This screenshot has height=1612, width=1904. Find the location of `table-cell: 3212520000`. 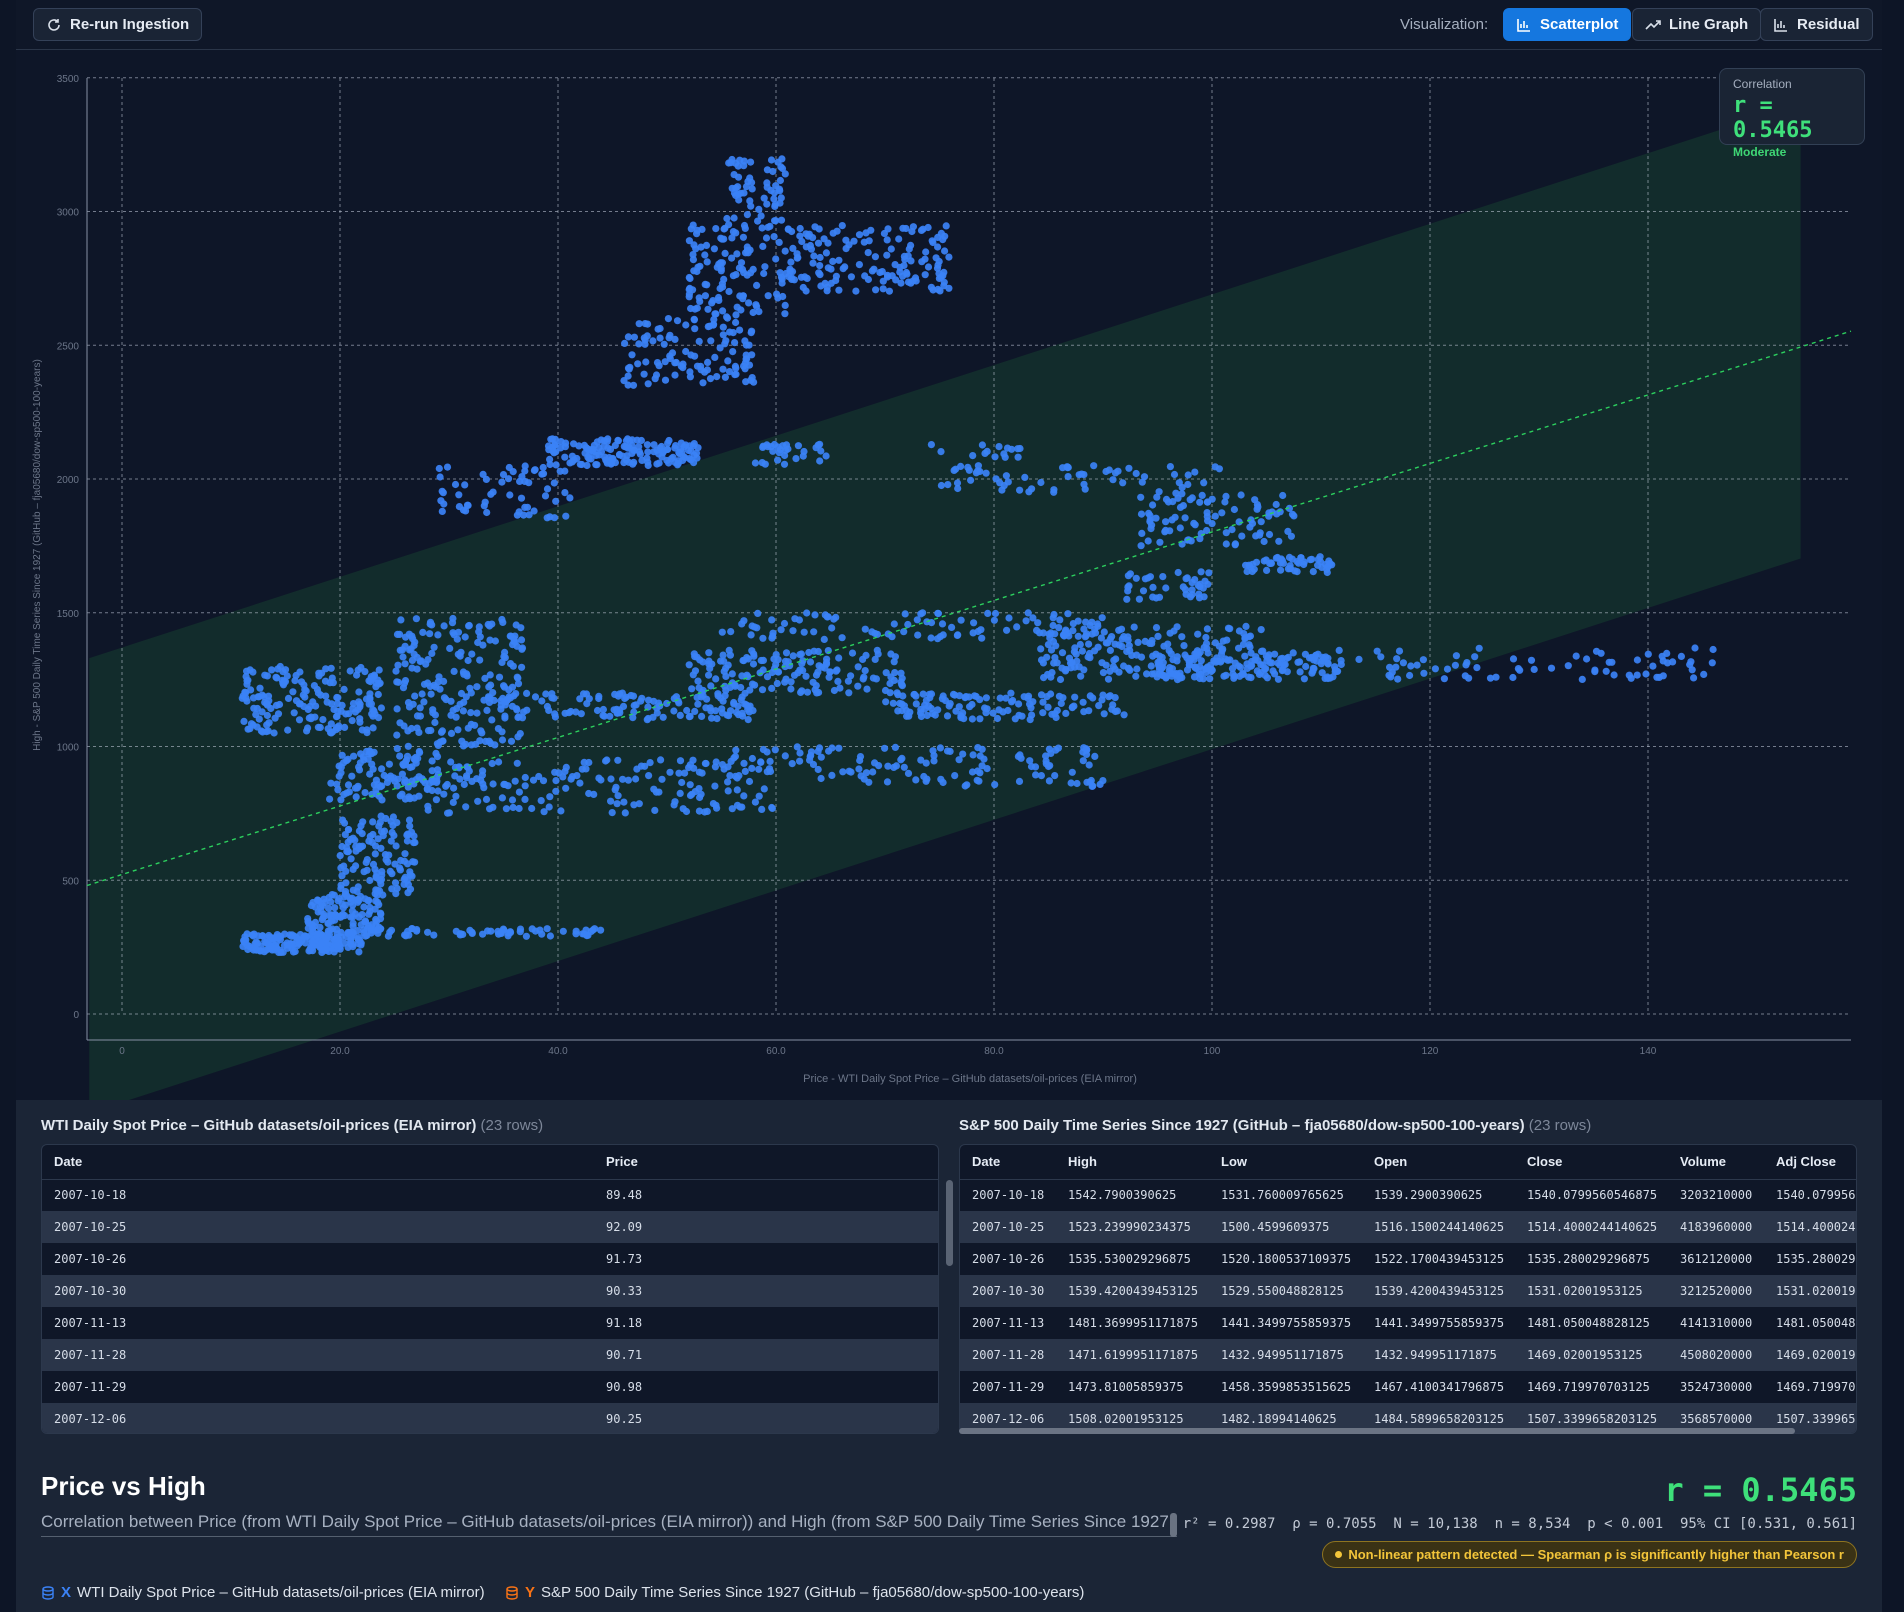

table-cell: 3212520000 is located at coordinates (1716, 1291).